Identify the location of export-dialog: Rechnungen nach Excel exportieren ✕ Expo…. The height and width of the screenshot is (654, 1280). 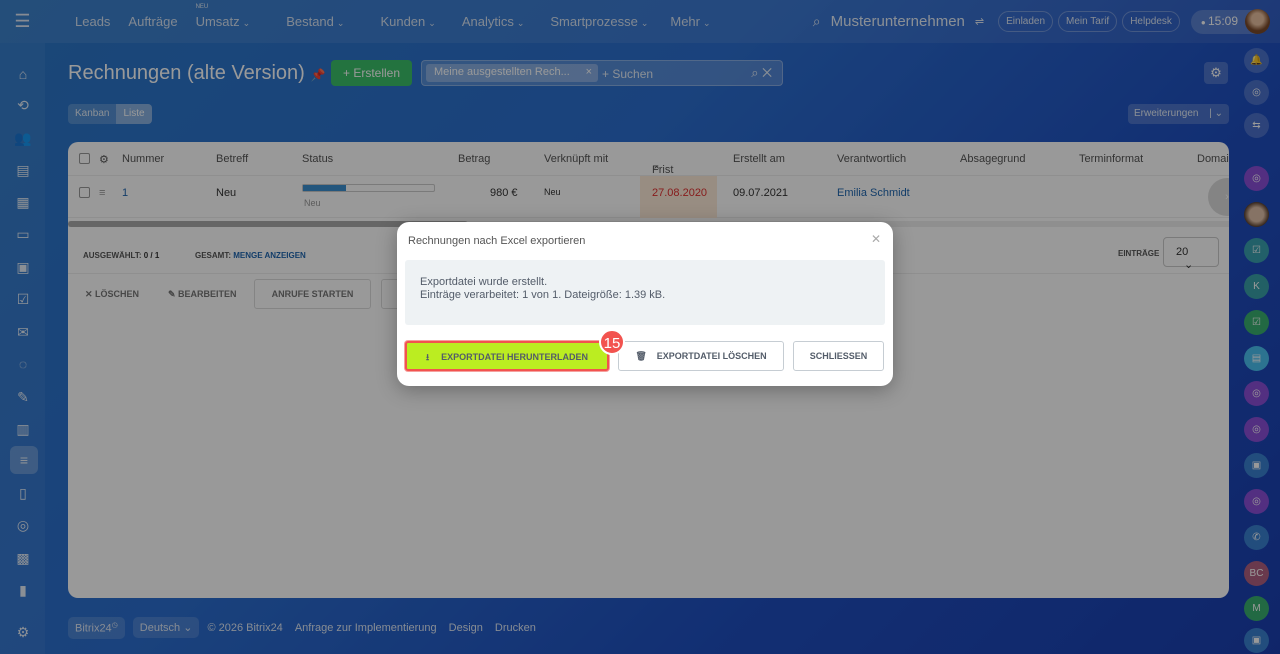
(645, 304).